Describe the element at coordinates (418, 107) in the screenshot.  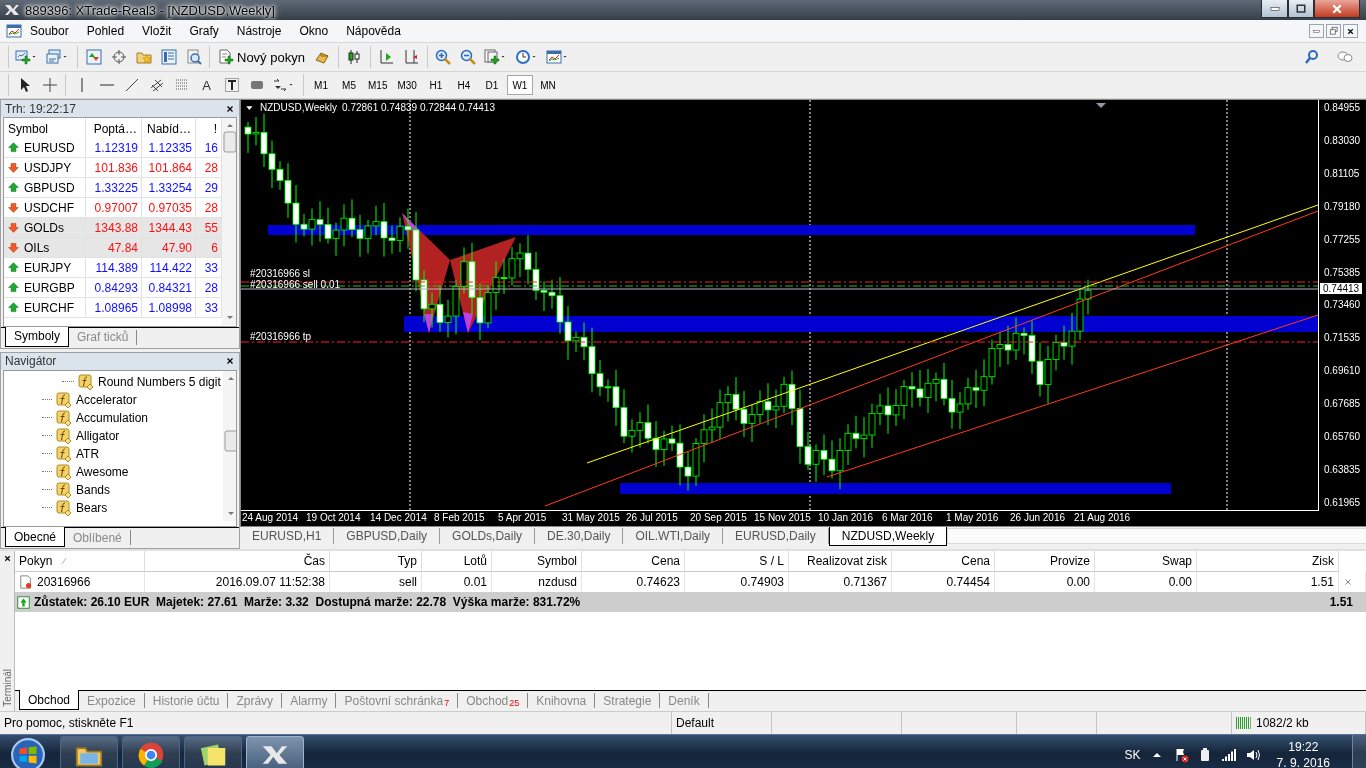
I see `ohlc-values: 0.72861 0.74839 0.72844 0.74413` at that location.